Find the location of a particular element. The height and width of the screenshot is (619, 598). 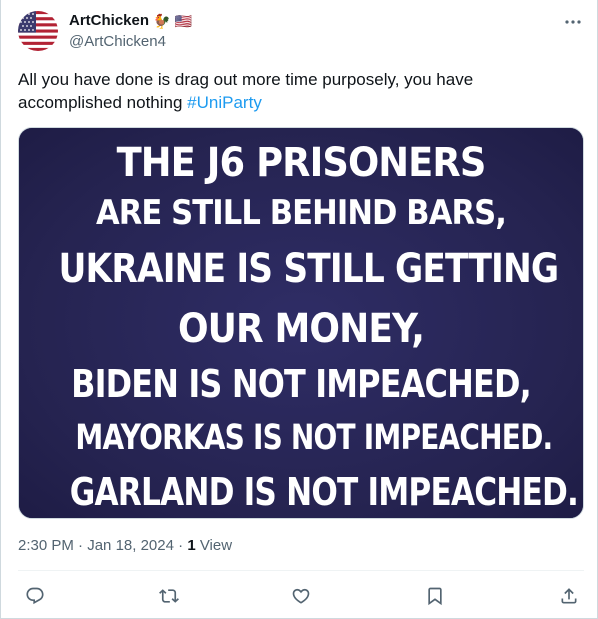

author-name-row: ArtChicken 🐓 🇺🇸 is located at coordinates (130, 20).